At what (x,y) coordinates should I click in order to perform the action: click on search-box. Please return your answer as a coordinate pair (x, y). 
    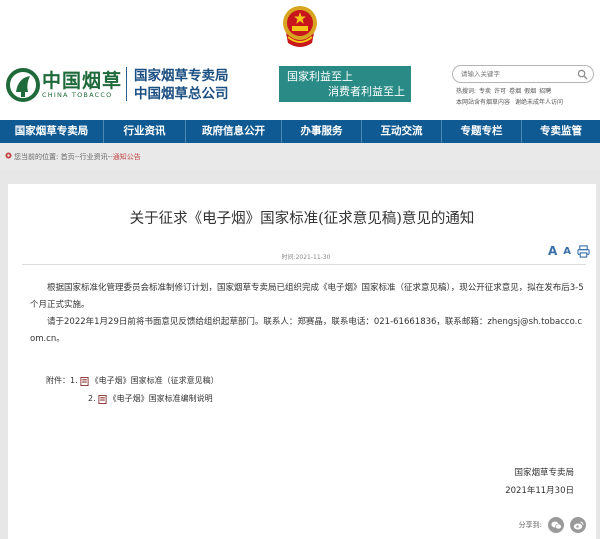
    Looking at the image, I should click on (523, 74).